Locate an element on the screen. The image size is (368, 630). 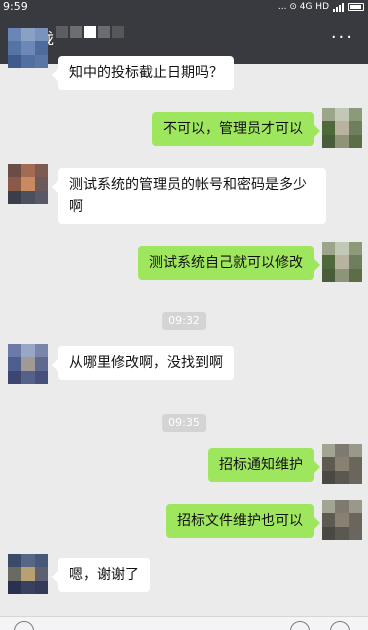
message-bubble: 知中的投标截止日期吗？ is located at coordinates (143, 73).